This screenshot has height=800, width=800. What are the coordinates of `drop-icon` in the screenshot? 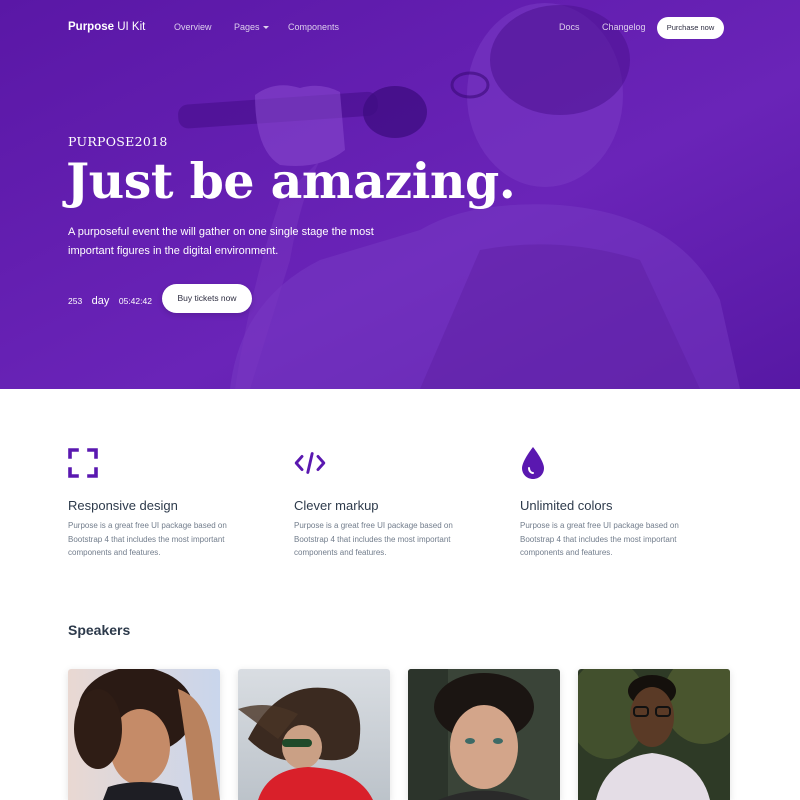 It's located at (533, 463).